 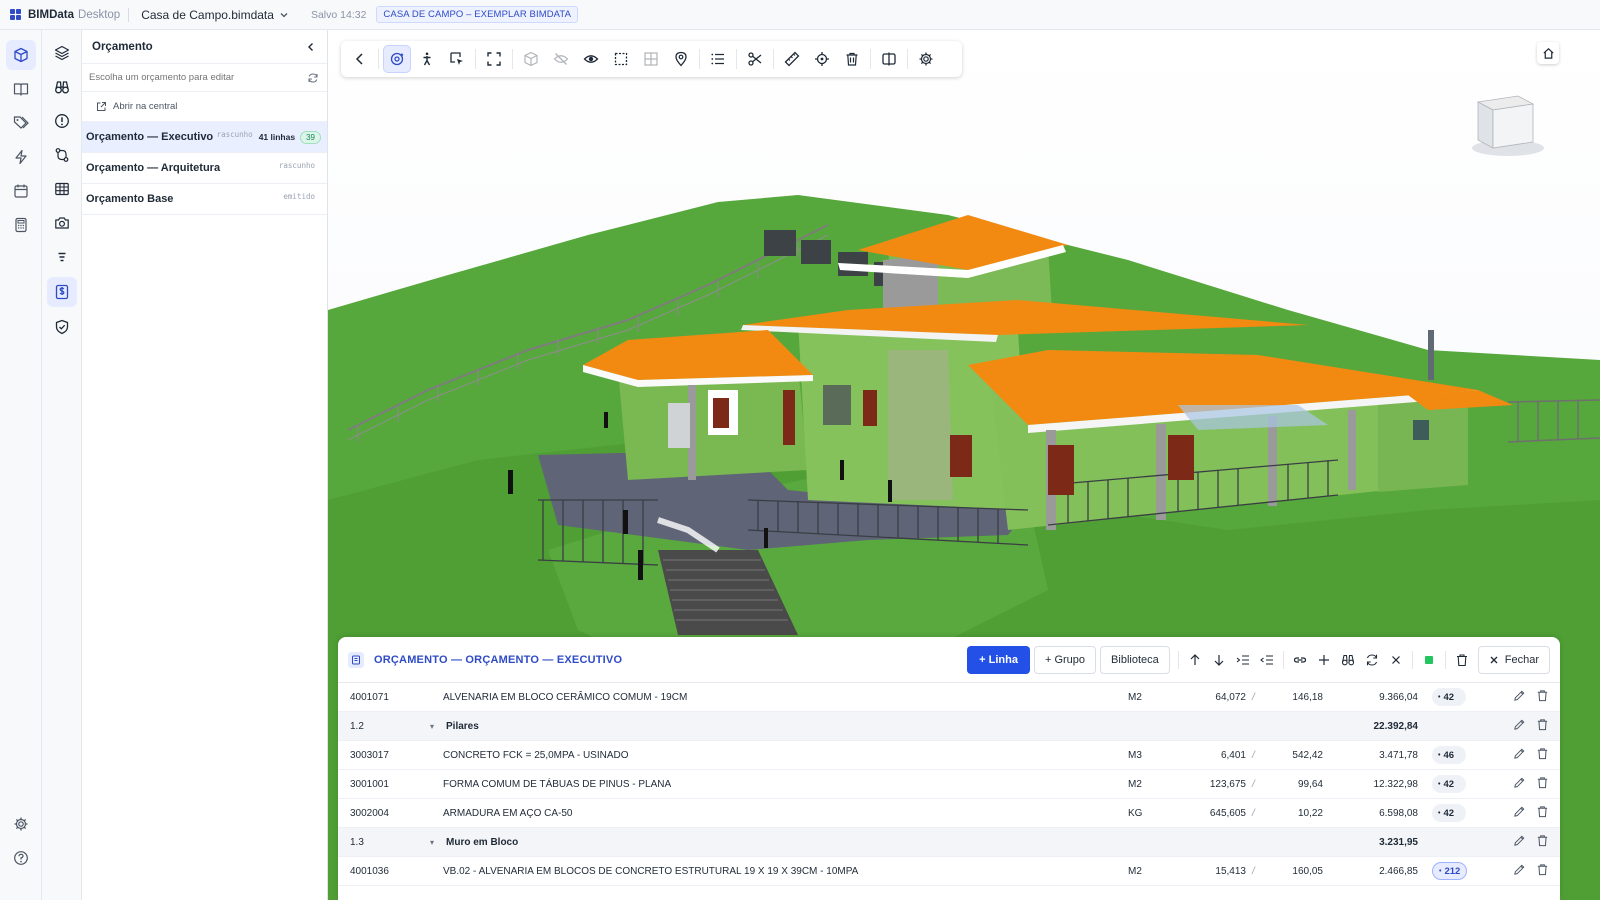 I want to click on add-group-button: + Grupo, so click(x=1065, y=659).